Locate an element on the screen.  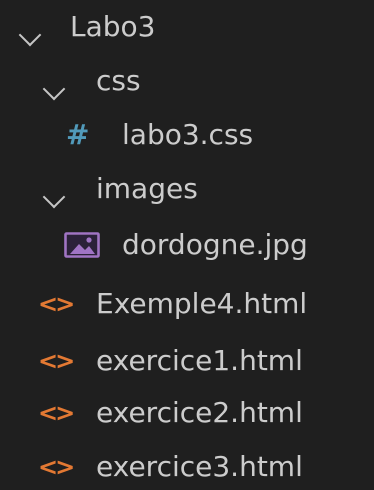
tree-file-labo3-css: # labo3.css is located at coordinates (187, 135).